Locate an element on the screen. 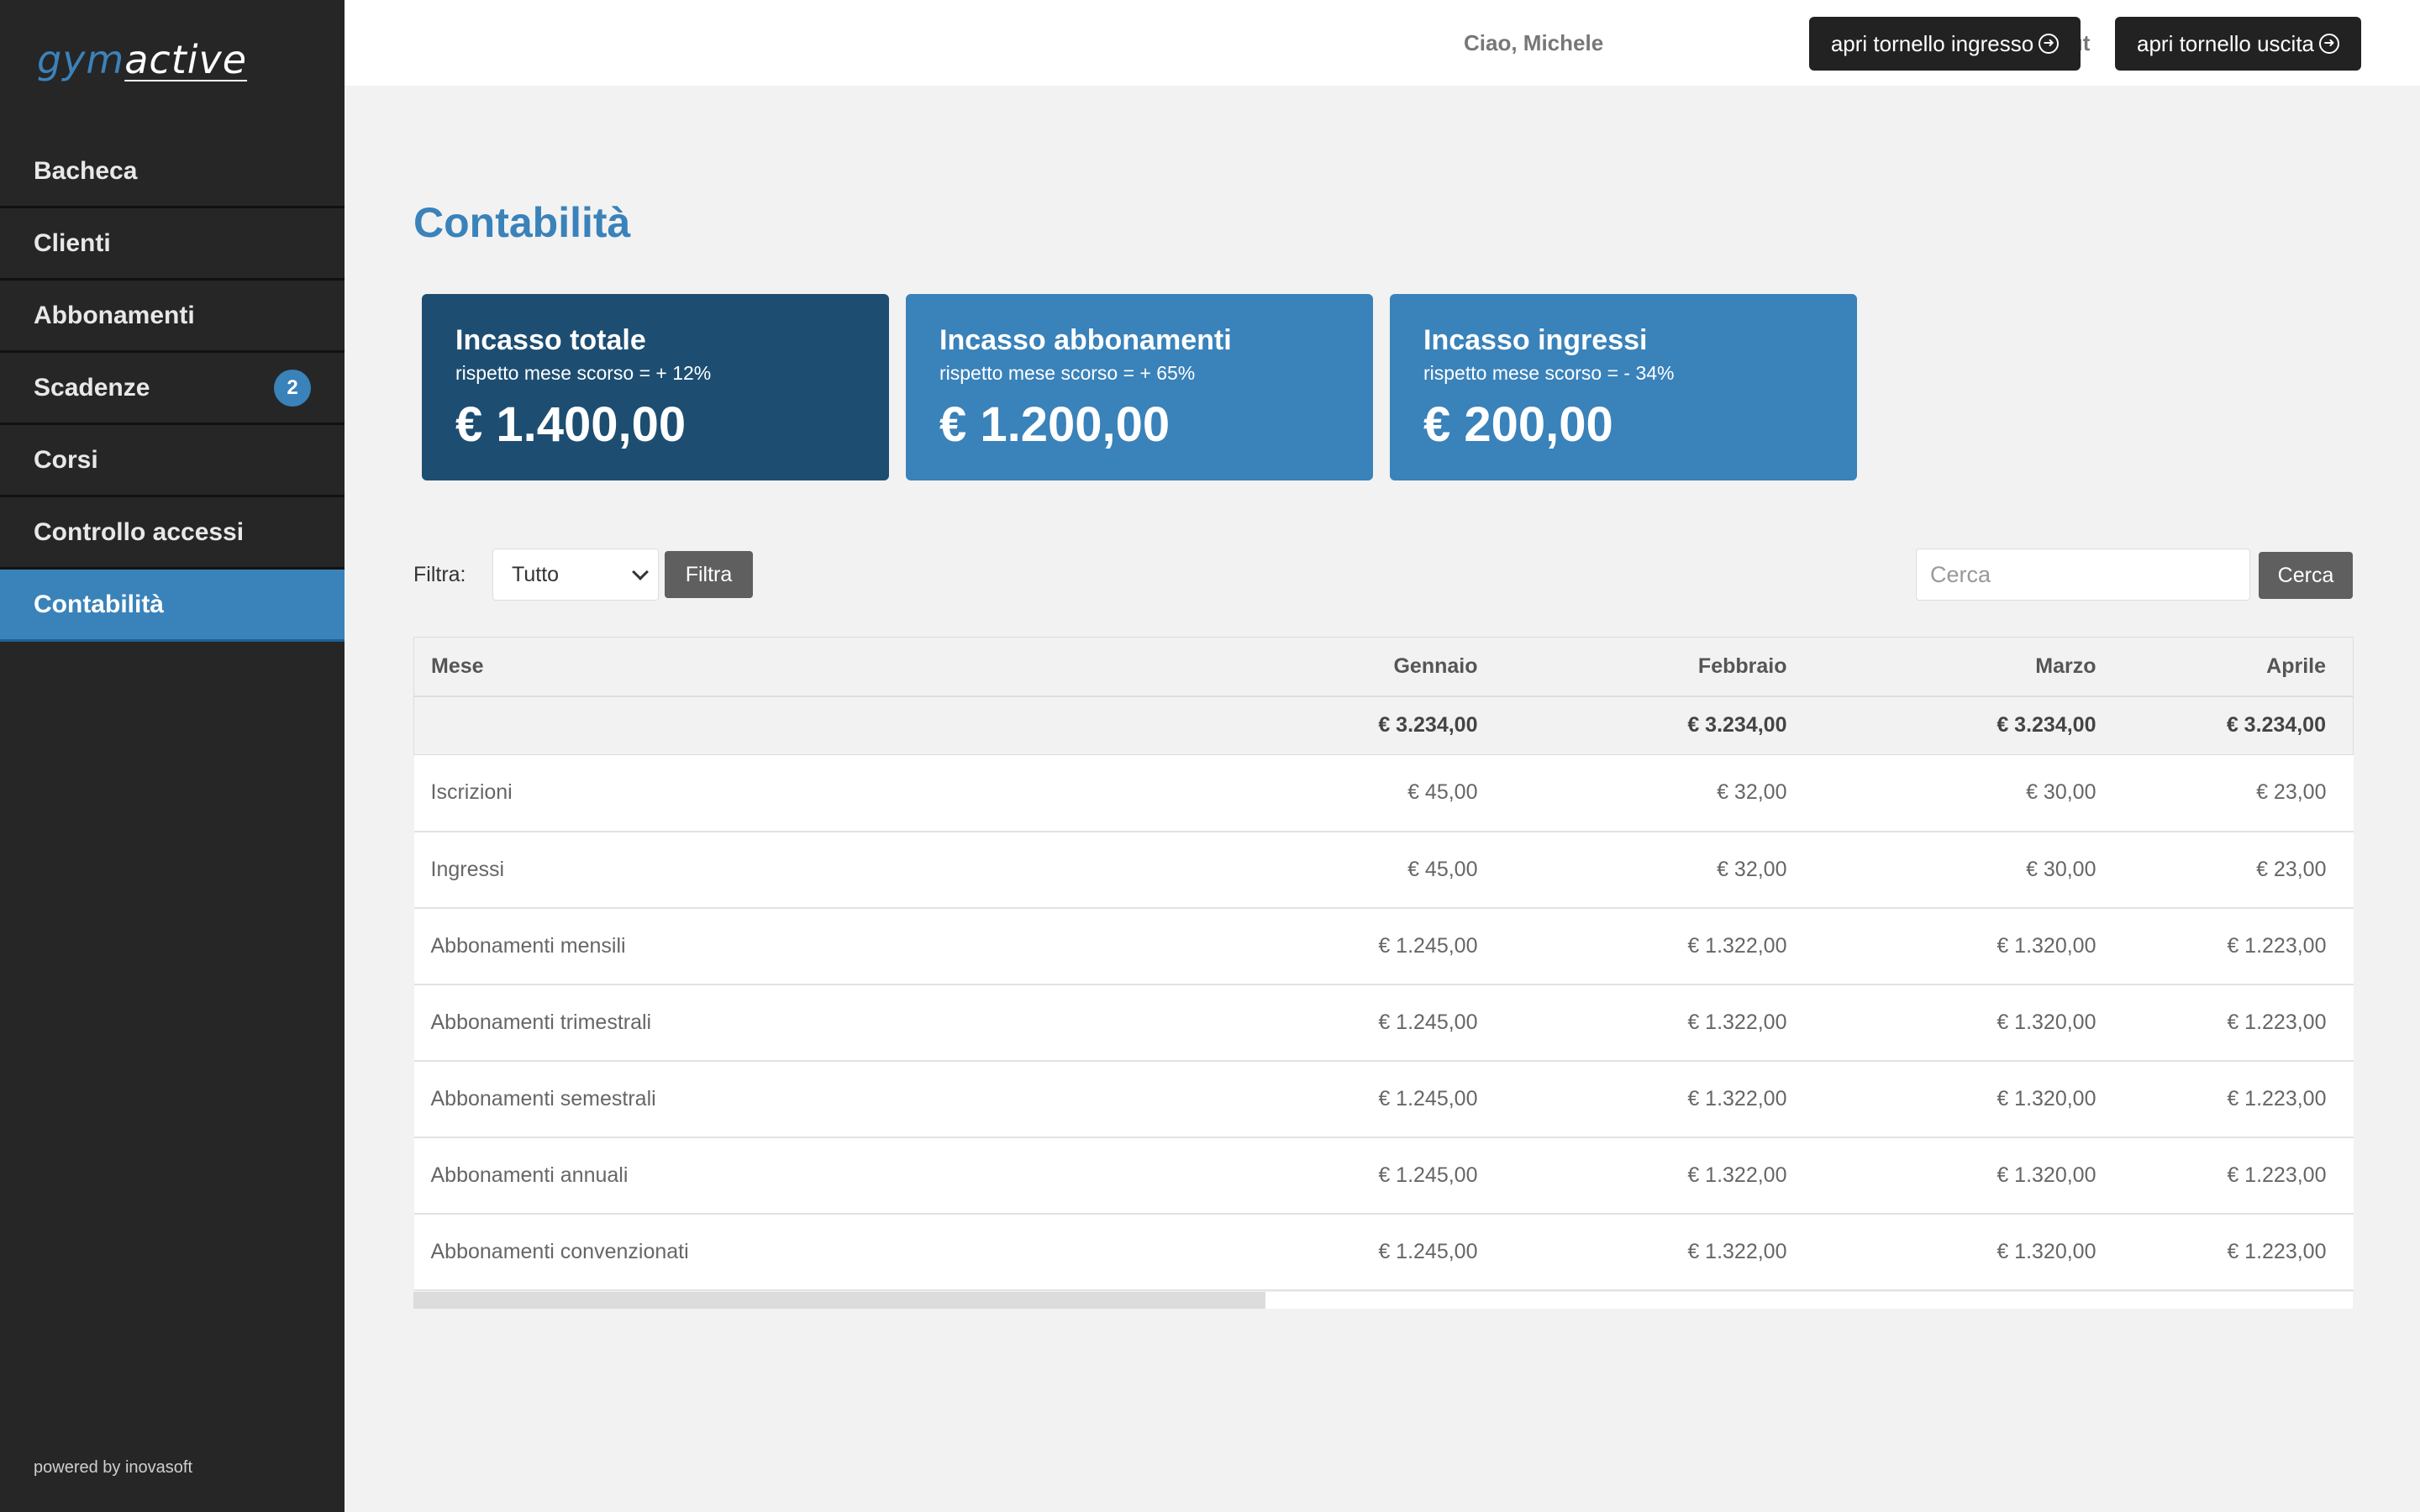 The image size is (2420, 1512). sidebar-item-label: Scadenze is located at coordinates (92, 387).